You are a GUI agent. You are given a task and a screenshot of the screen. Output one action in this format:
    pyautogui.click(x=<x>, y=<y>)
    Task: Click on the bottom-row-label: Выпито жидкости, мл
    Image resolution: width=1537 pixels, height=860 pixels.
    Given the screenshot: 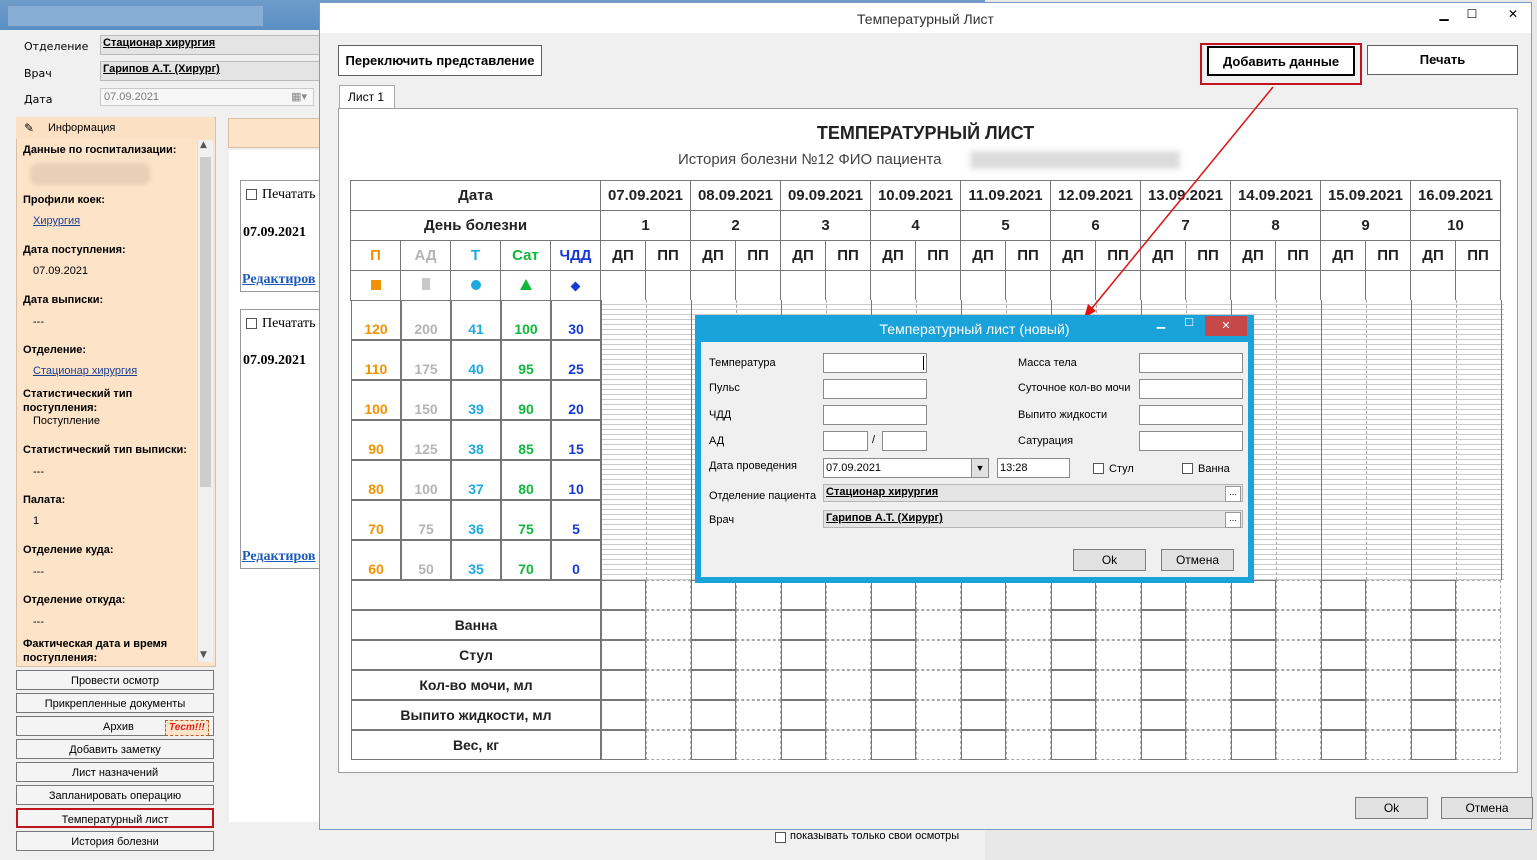 What is the action you would take?
    pyautogui.click(x=476, y=715)
    